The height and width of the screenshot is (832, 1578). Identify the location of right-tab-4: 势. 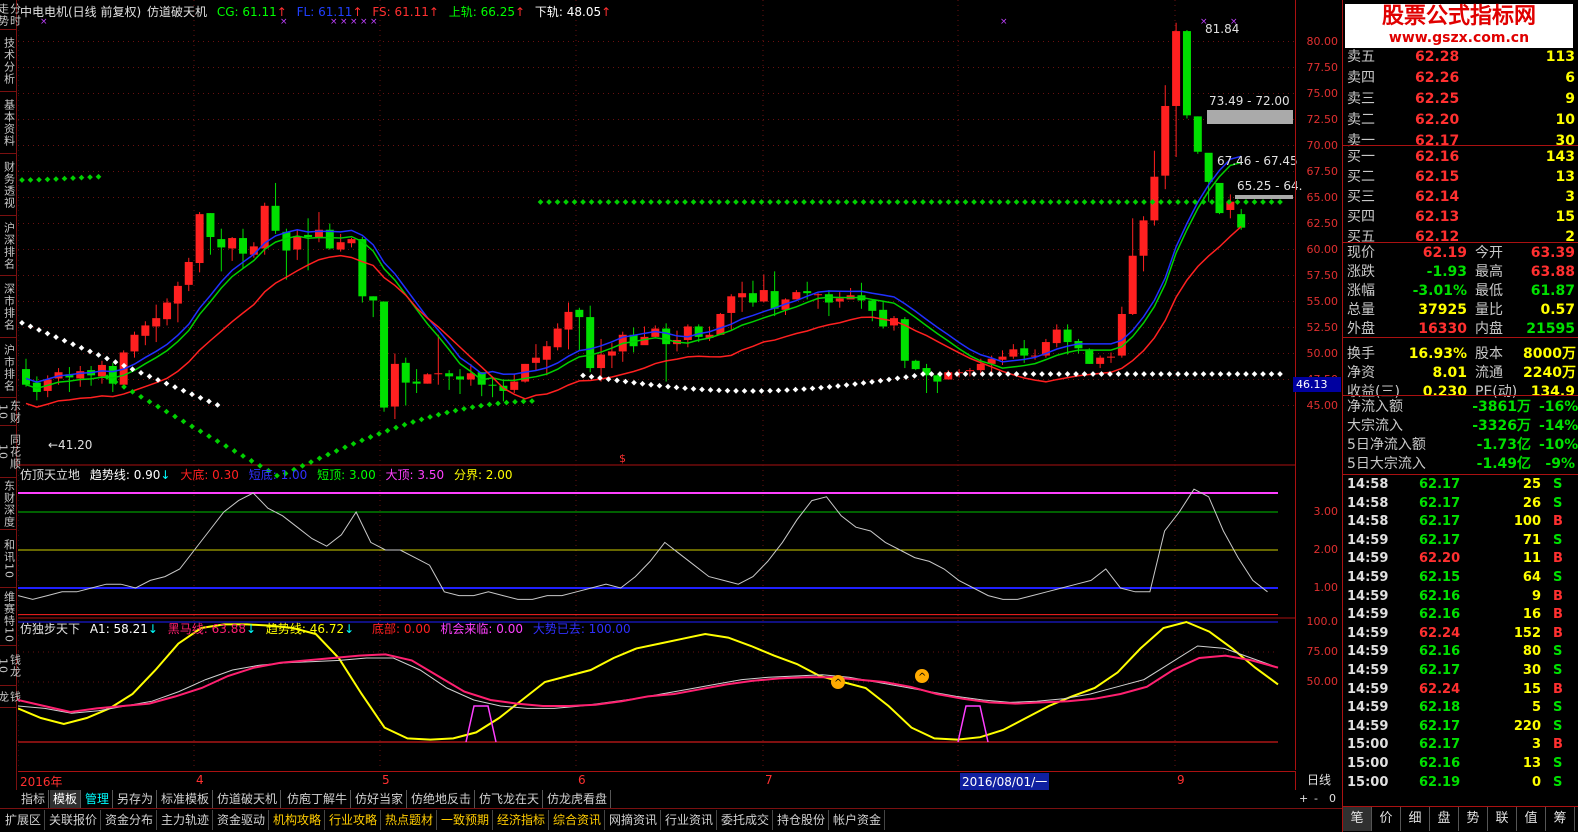
(1473, 819).